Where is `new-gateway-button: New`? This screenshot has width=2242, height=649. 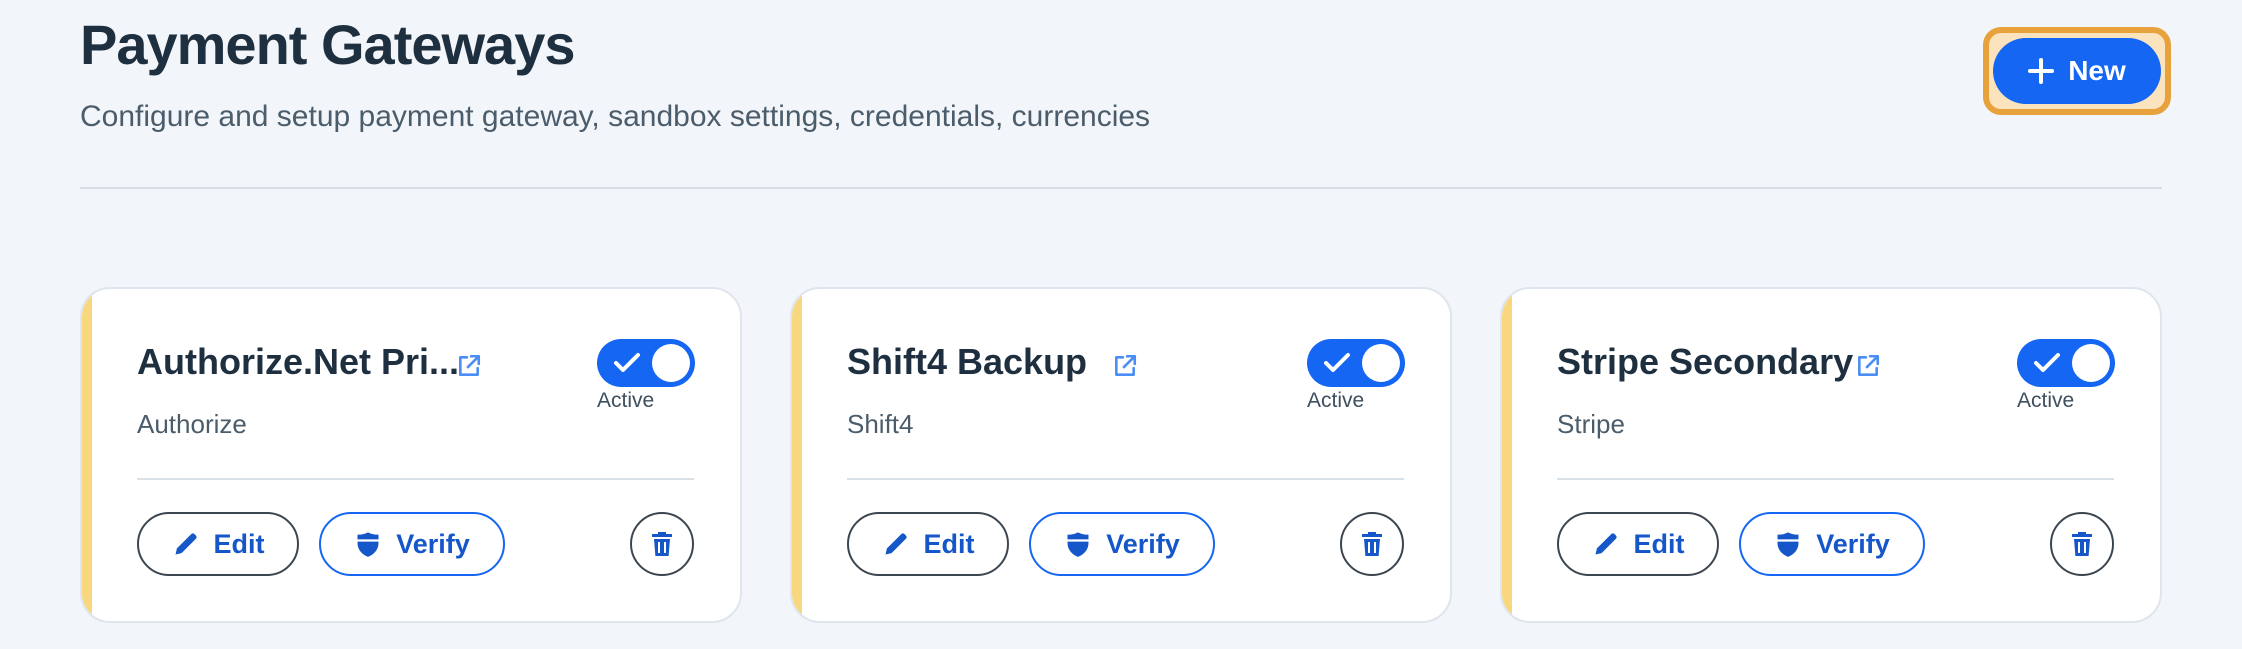
new-gateway-button: New is located at coordinates (2077, 71).